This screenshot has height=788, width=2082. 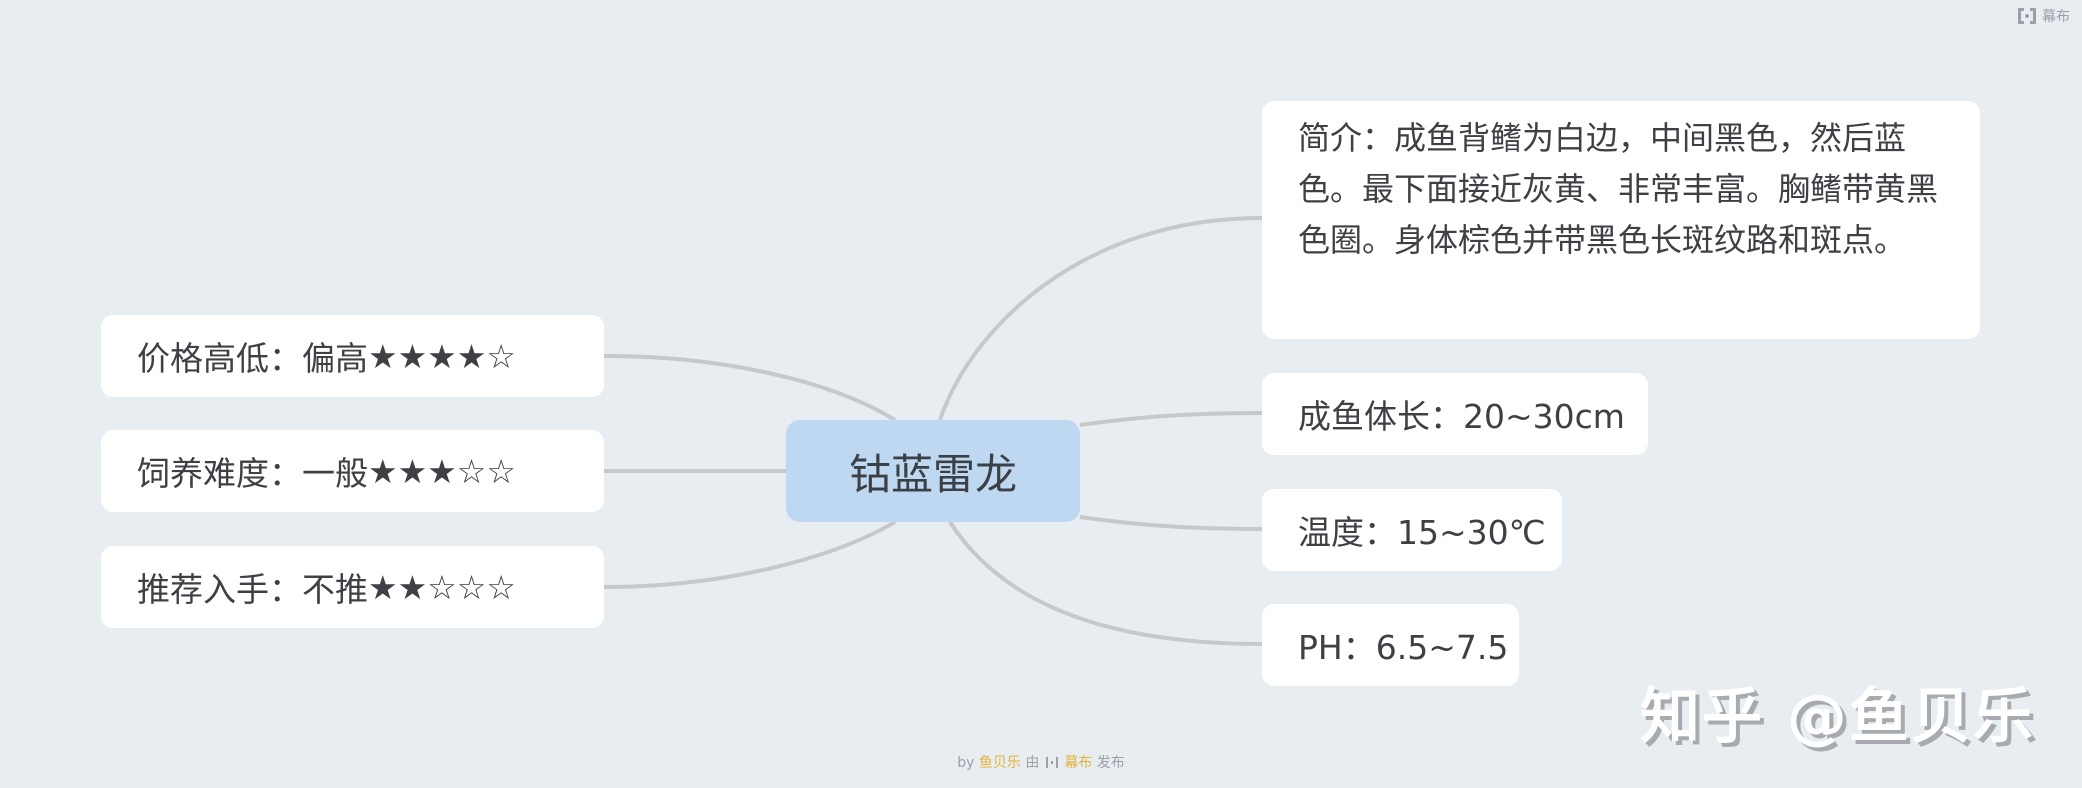 I want to click on footer-published: 发布, so click(x=1110, y=763).